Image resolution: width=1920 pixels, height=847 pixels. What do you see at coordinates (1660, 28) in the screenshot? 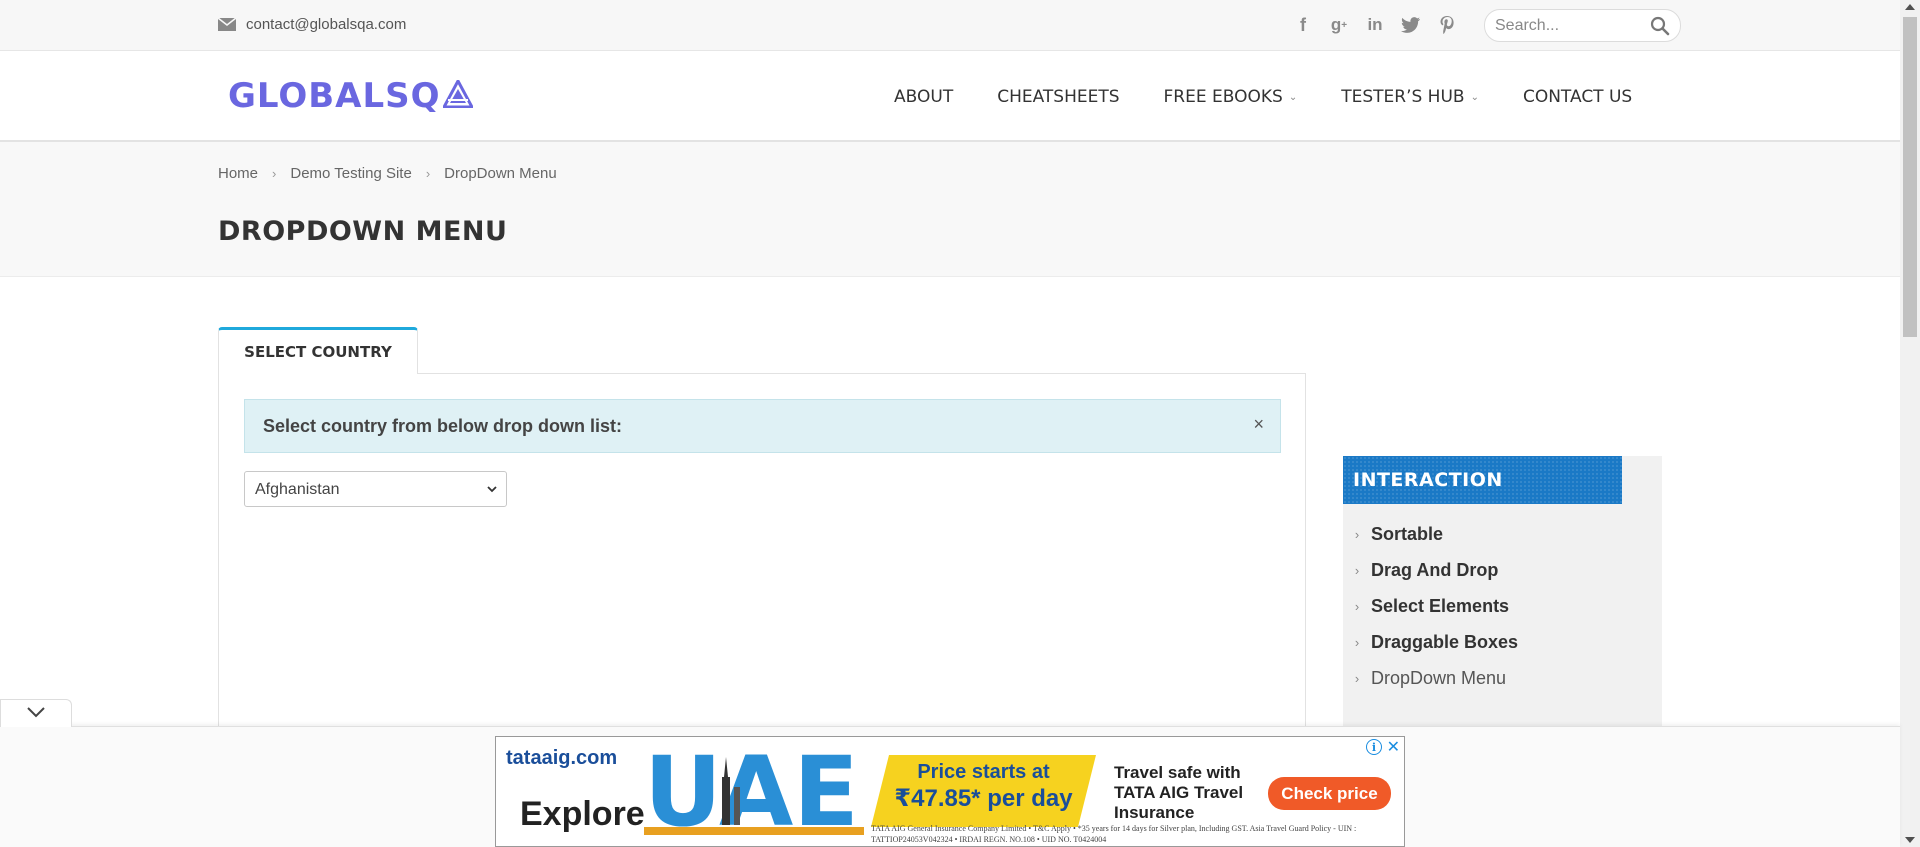
I see `search-icon` at bounding box center [1660, 28].